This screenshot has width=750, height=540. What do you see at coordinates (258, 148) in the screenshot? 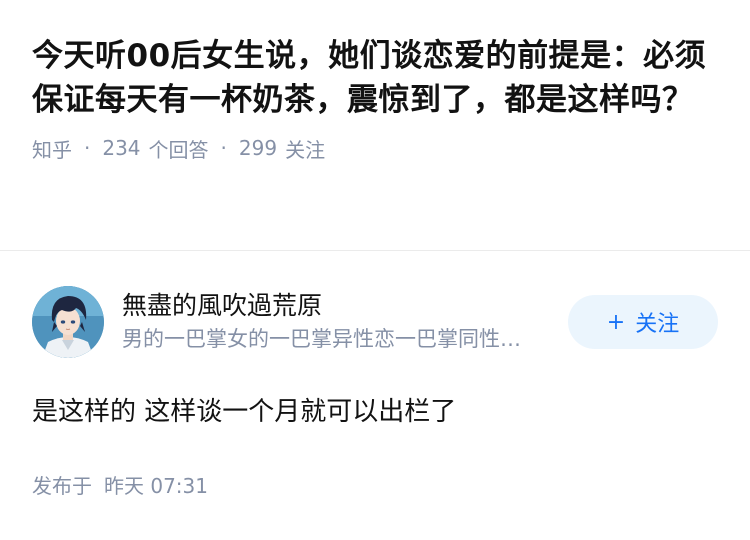
I see `follow-count: 299` at bounding box center [258, 148].